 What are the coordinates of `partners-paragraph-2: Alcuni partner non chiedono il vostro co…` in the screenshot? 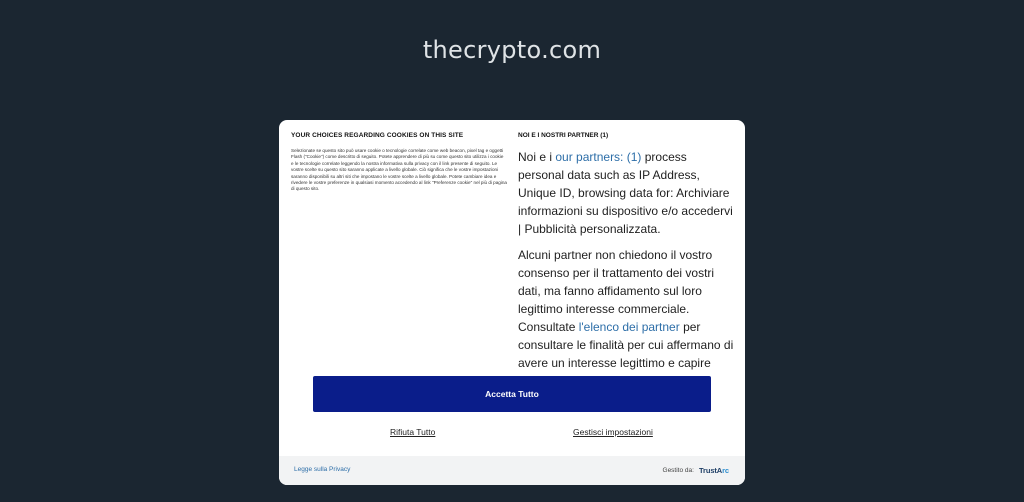 It's located at (626, 318).